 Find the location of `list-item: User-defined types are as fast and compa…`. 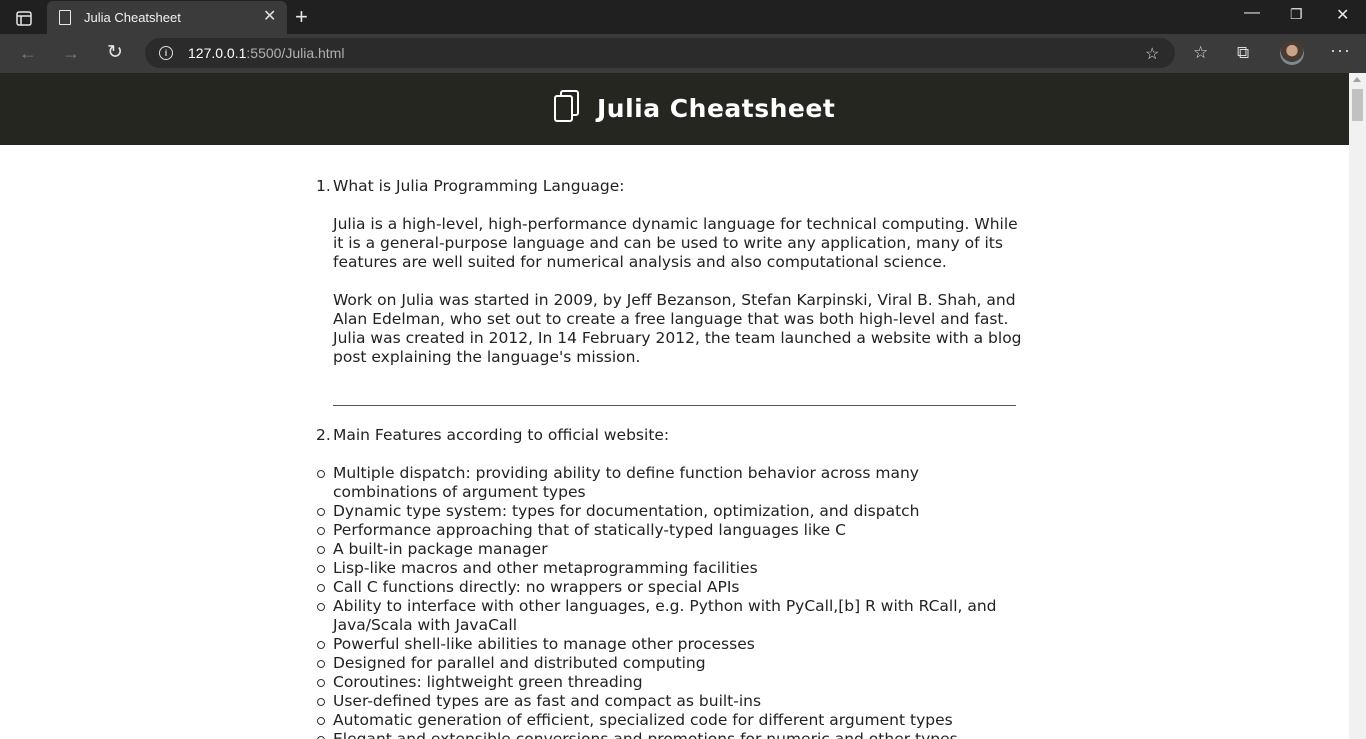

list-item: User-defined types are as fast and compa… is located at coordinates (669, 701).